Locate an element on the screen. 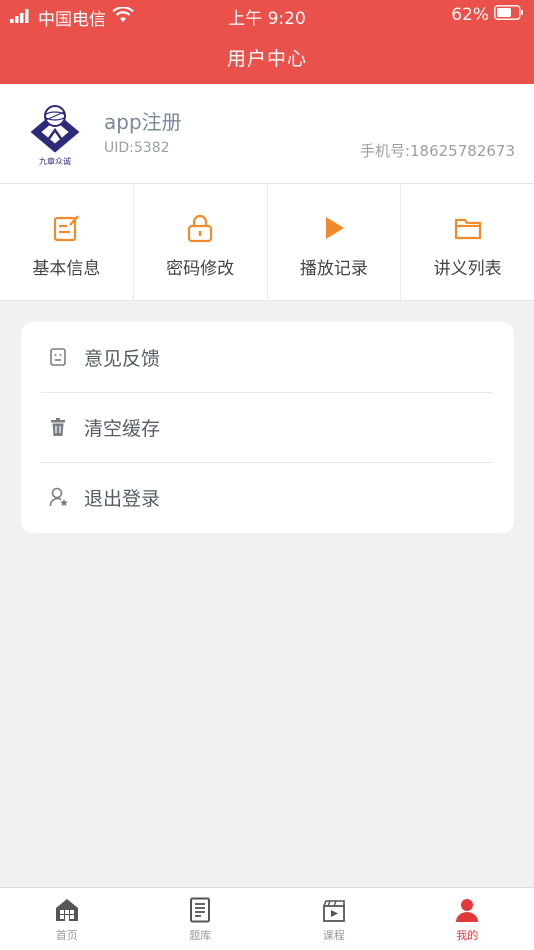 The width and height of the screenshot is (534, 950). change-password-button: 密码修改 is located at coordinates (201, 242).